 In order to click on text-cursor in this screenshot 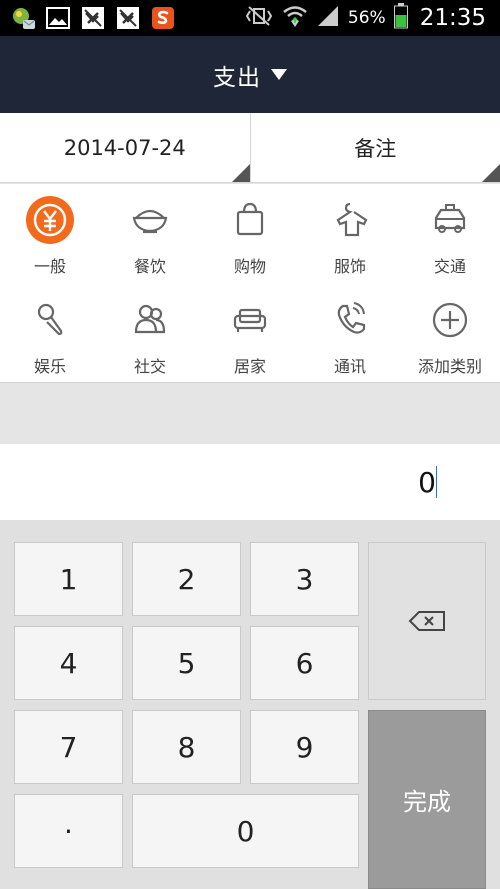, I will do `click(436, 482)`.